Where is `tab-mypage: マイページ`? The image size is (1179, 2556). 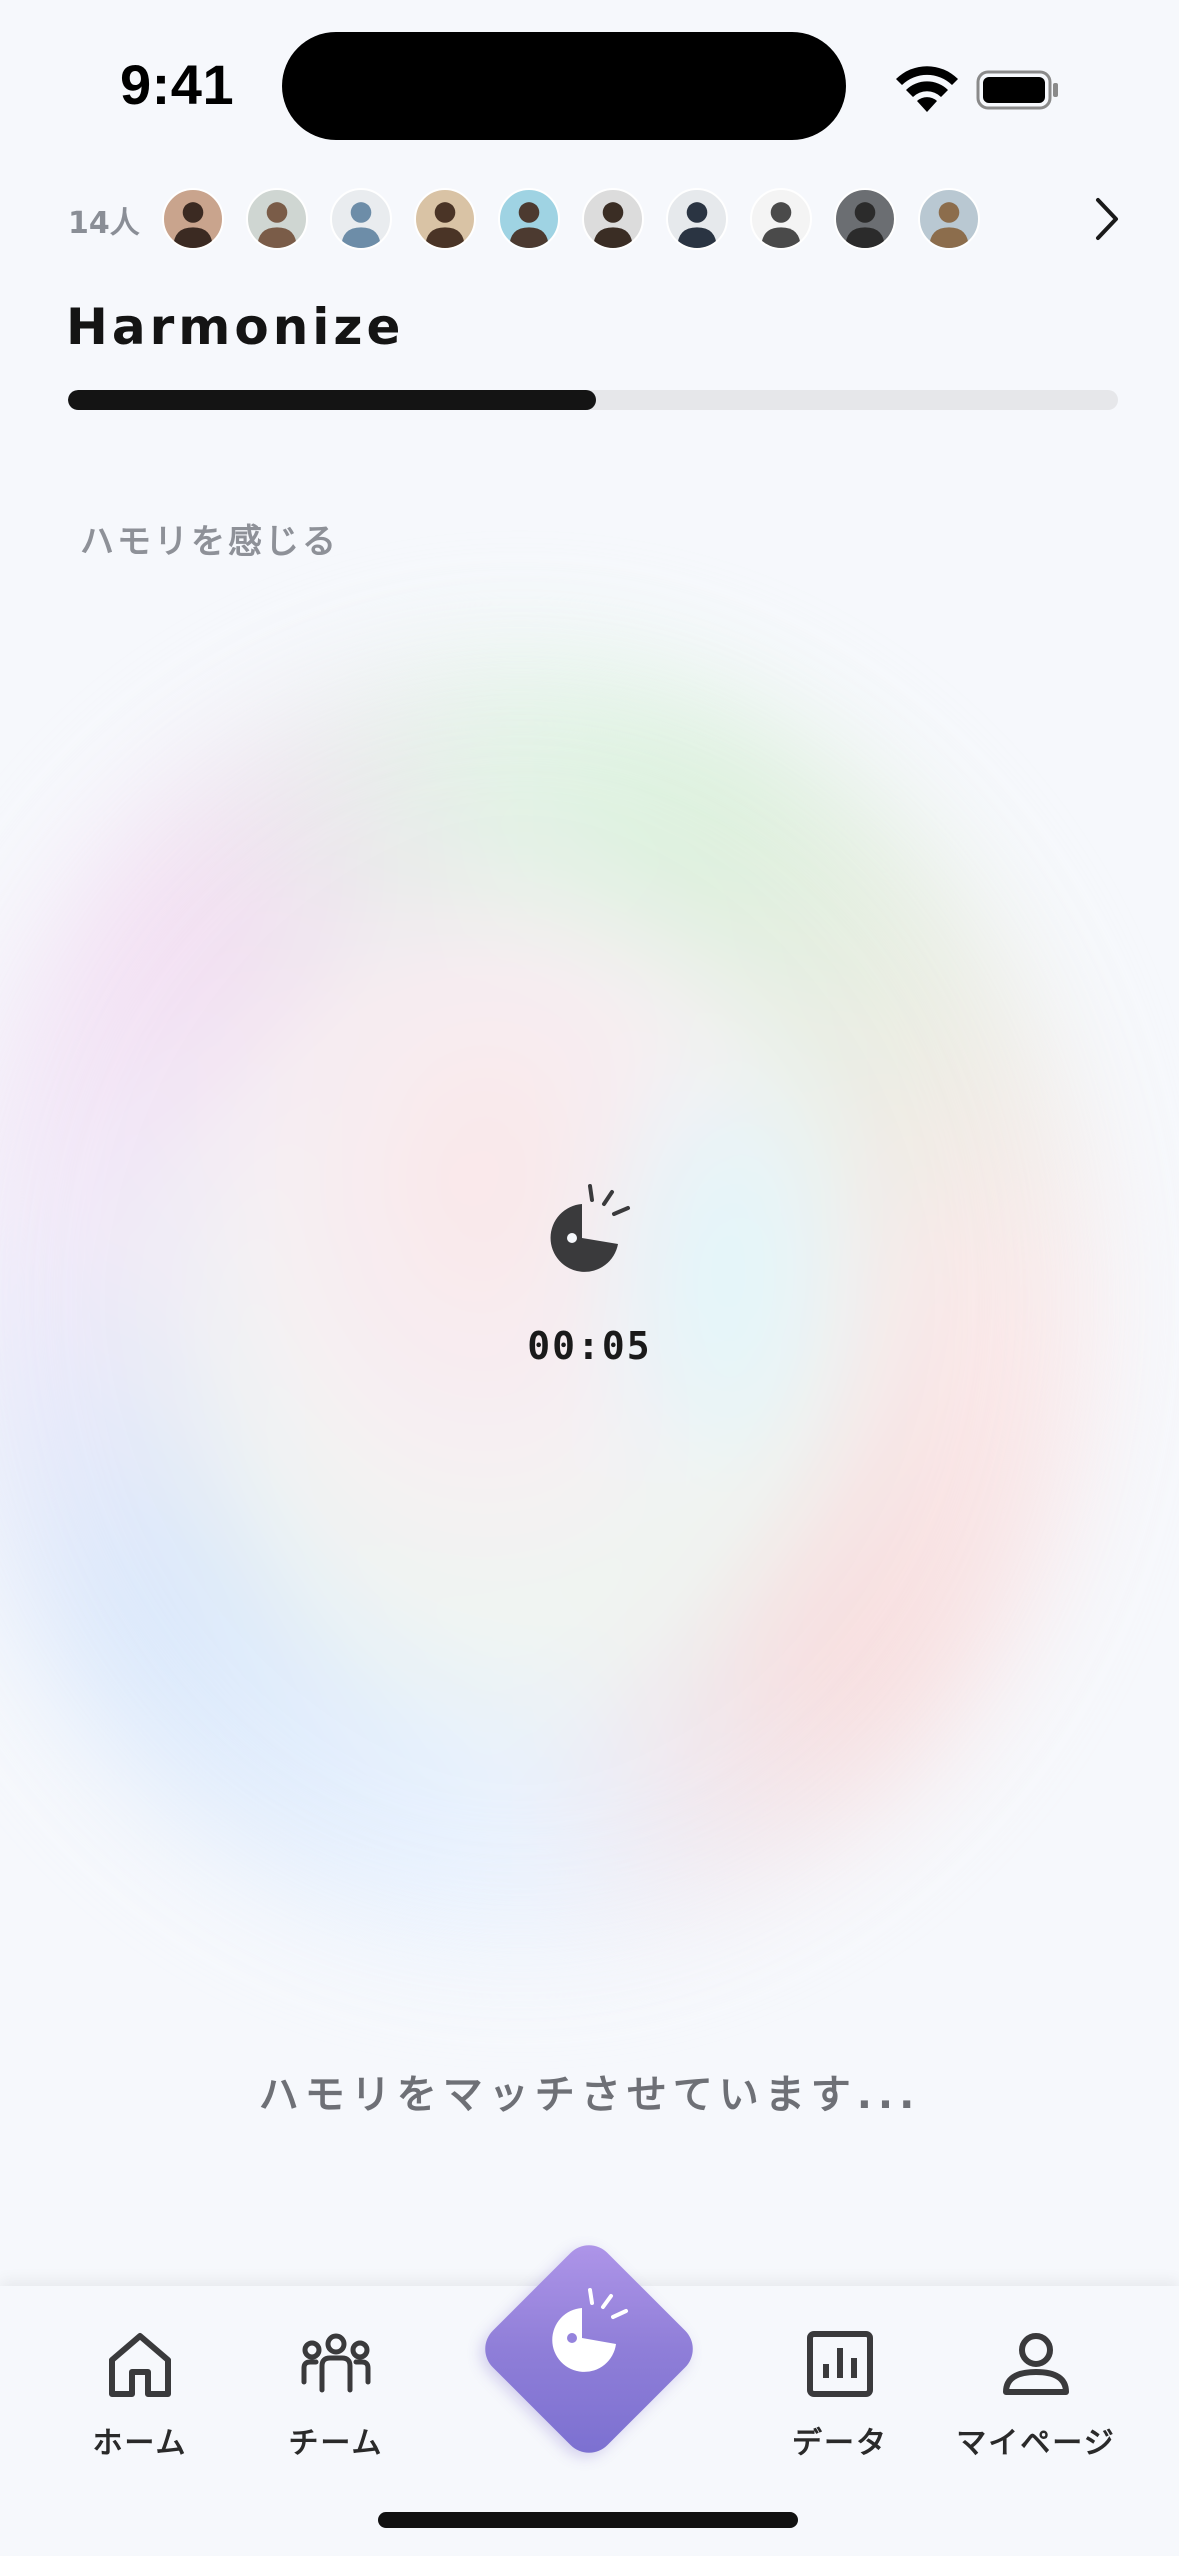
tab-mypage: マイページ is located at coordinates (1036, 2391).